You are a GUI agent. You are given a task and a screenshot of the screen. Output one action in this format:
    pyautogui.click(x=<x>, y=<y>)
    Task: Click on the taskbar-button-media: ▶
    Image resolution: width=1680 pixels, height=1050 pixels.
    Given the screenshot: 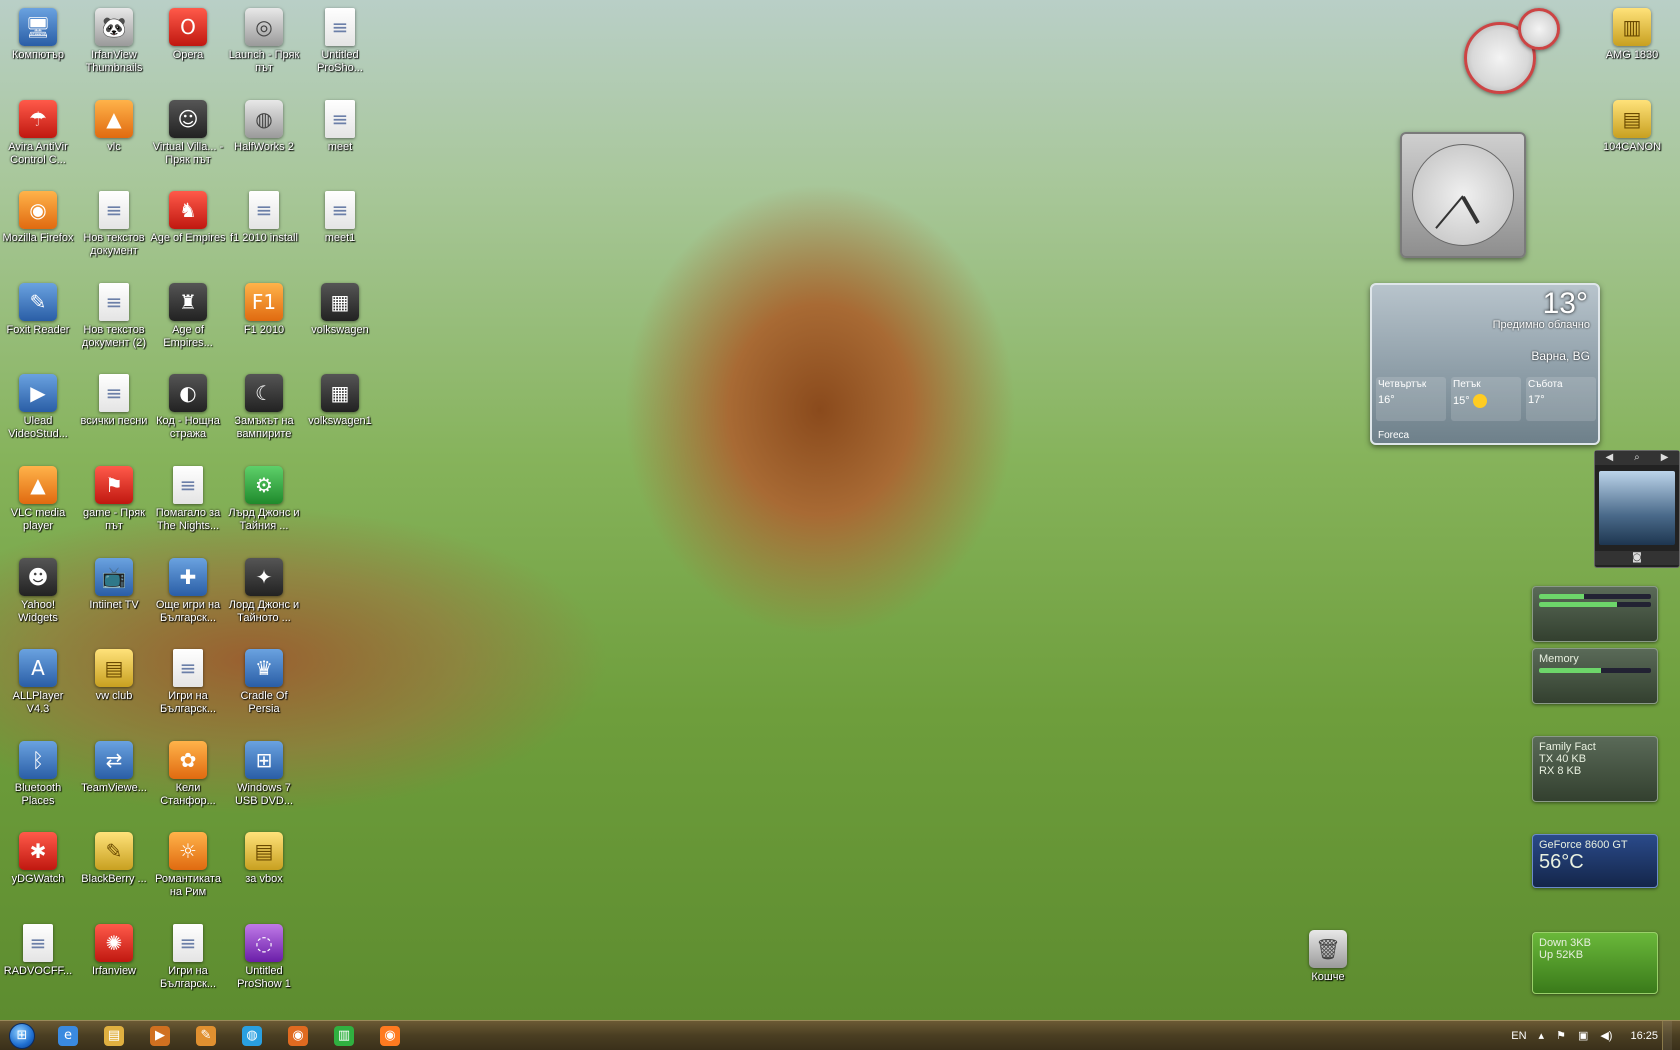 What is the action you would take?
    pyautogui.click(x=160, y=1036)
    